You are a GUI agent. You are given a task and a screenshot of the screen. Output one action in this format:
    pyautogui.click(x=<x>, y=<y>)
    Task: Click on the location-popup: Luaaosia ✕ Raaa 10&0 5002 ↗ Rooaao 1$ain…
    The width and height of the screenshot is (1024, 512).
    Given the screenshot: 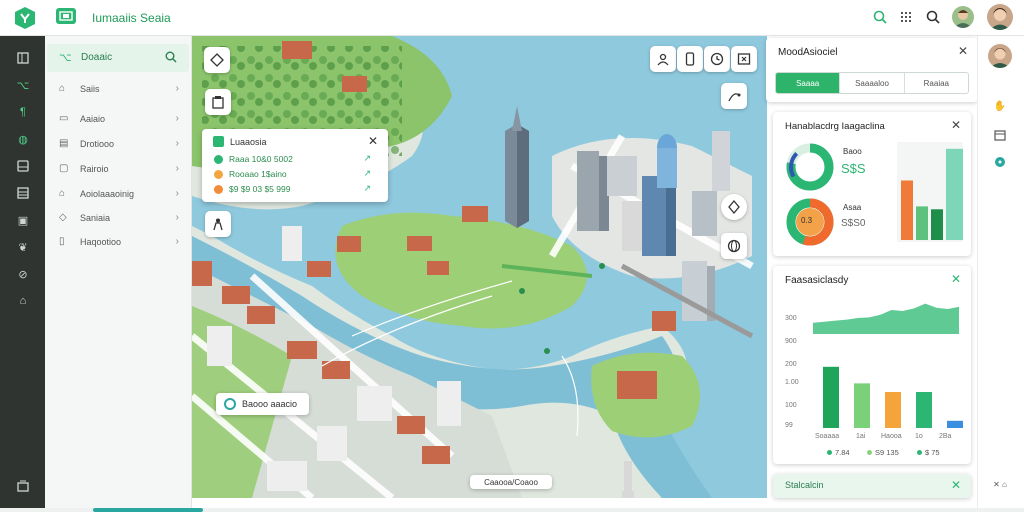 What is the action you would take?
    pyautogui.click(x=295, y=165)
    